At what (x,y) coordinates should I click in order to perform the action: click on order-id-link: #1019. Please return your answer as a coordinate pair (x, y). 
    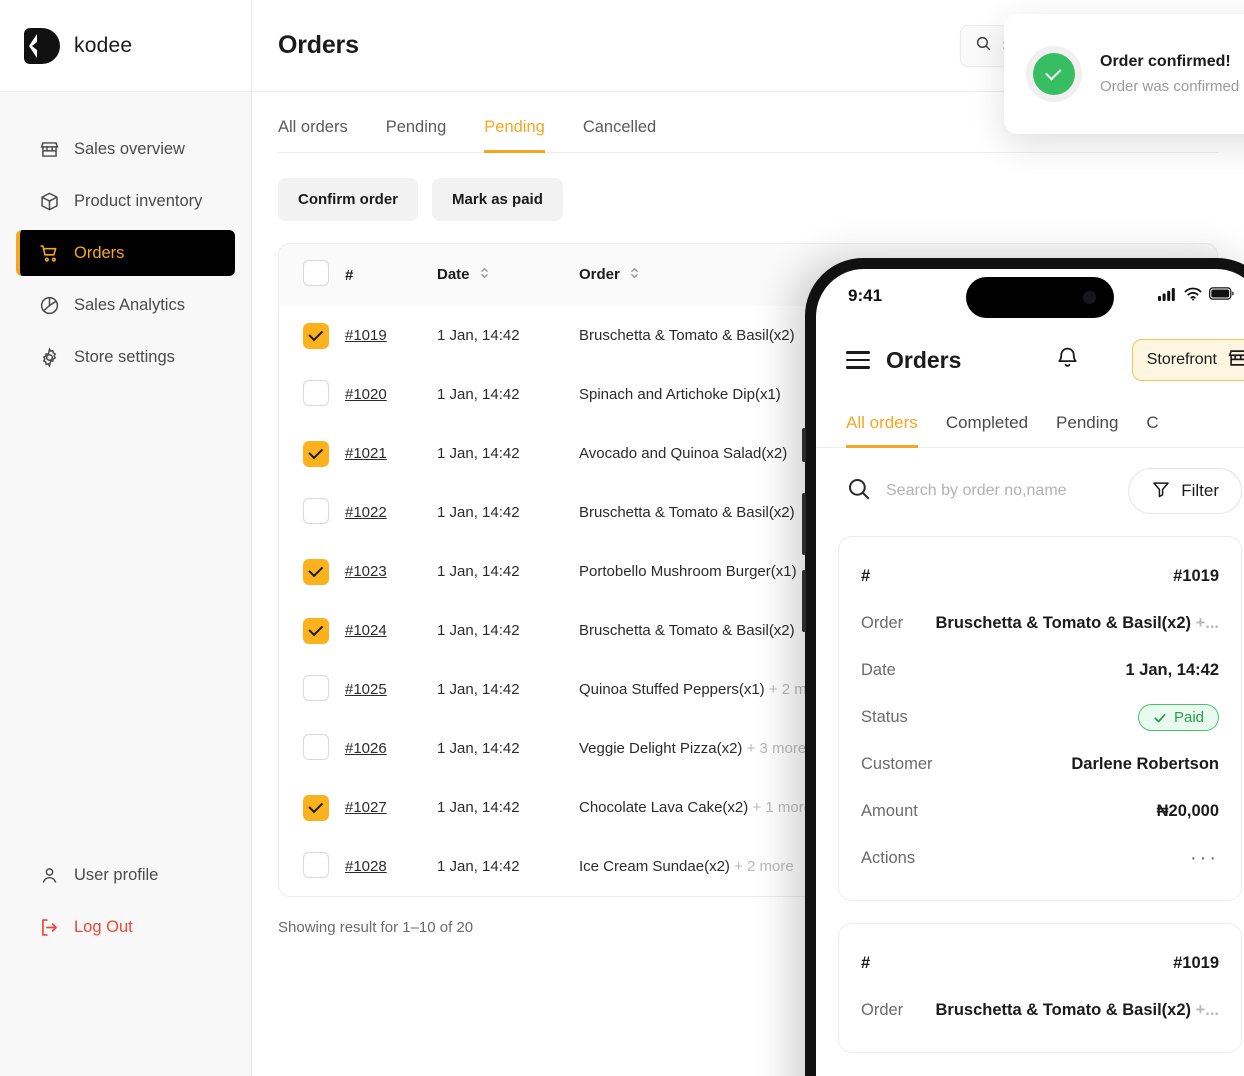
    Looking at the image, I should click on (366, 335).